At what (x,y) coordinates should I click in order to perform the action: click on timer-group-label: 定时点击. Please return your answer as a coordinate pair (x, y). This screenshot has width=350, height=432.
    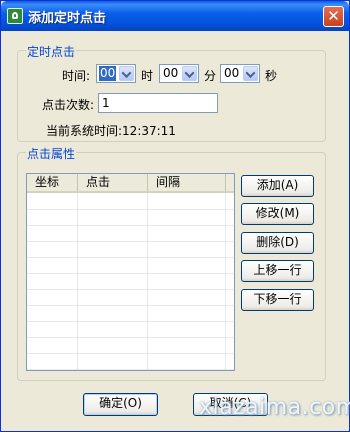
    Looking at the image, I should click on (51, 51).